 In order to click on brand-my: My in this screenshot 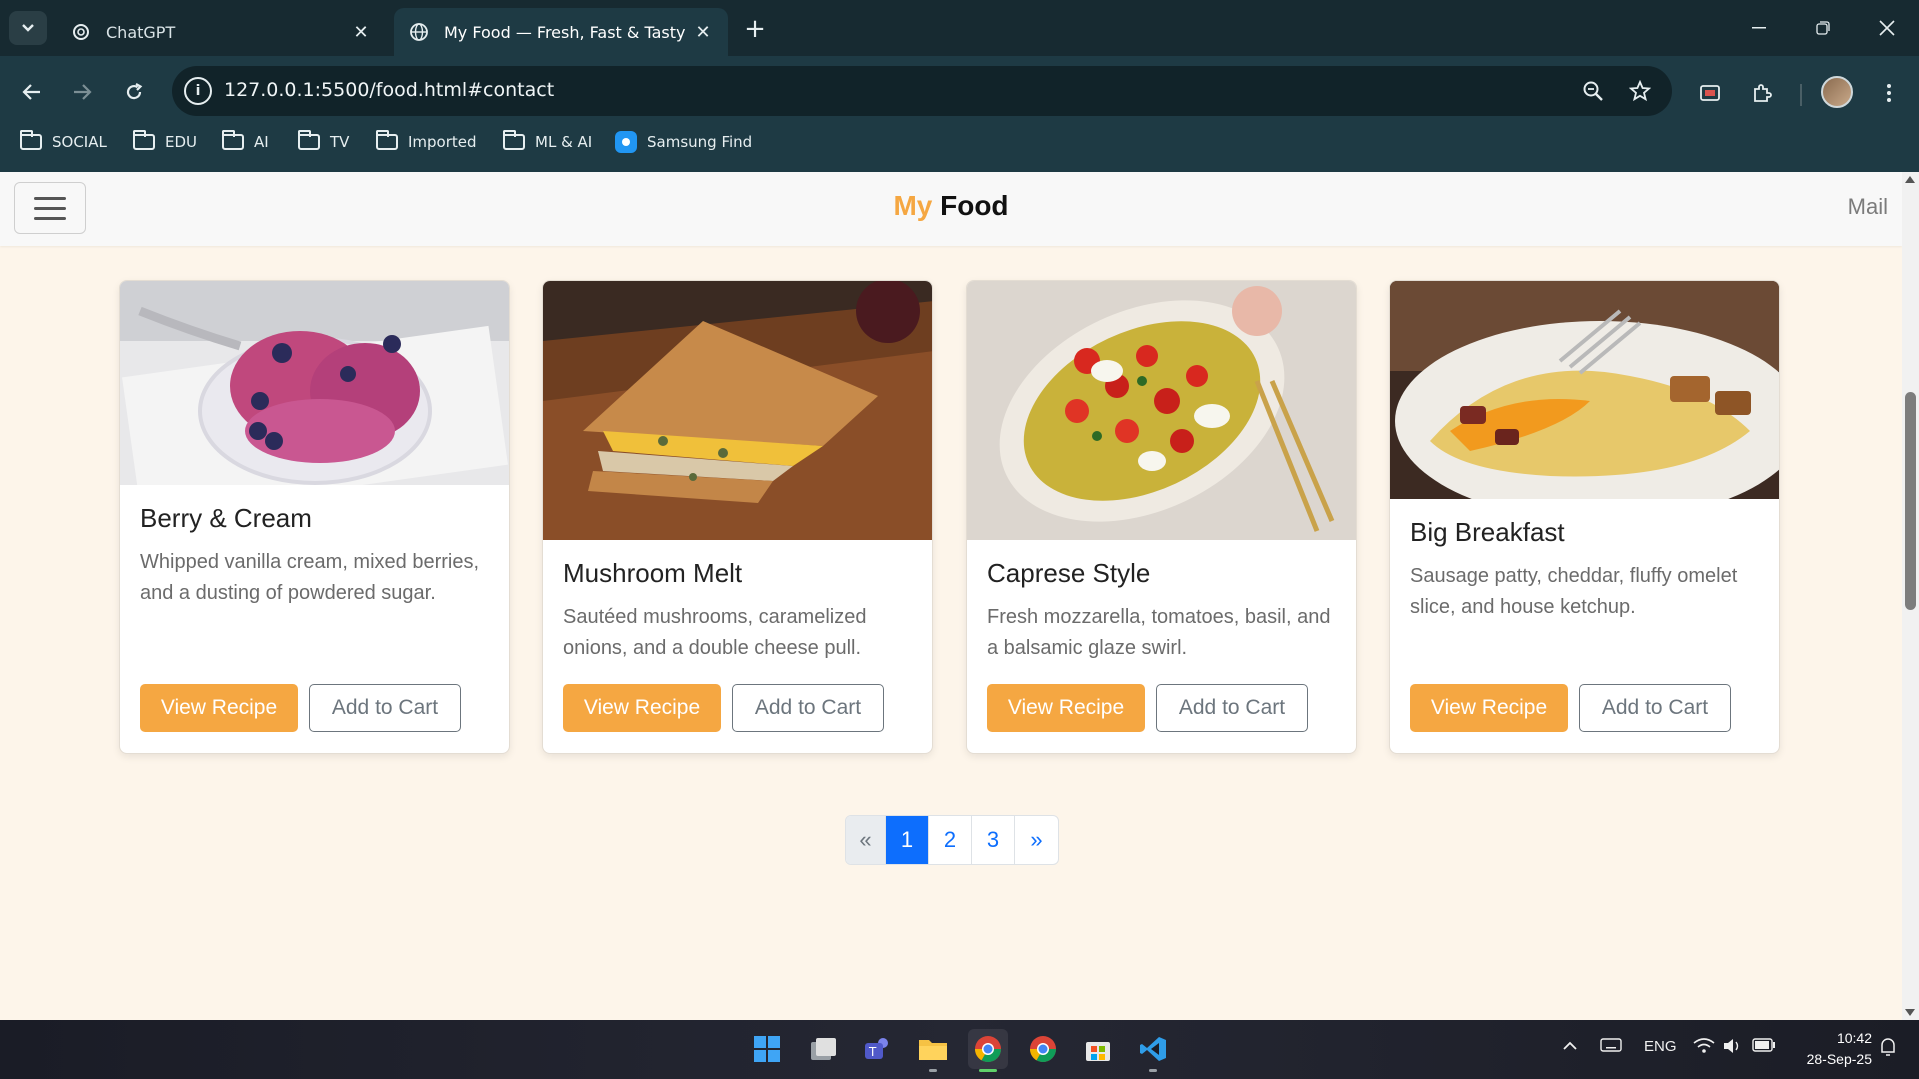, I will do `click(913, 205)`.